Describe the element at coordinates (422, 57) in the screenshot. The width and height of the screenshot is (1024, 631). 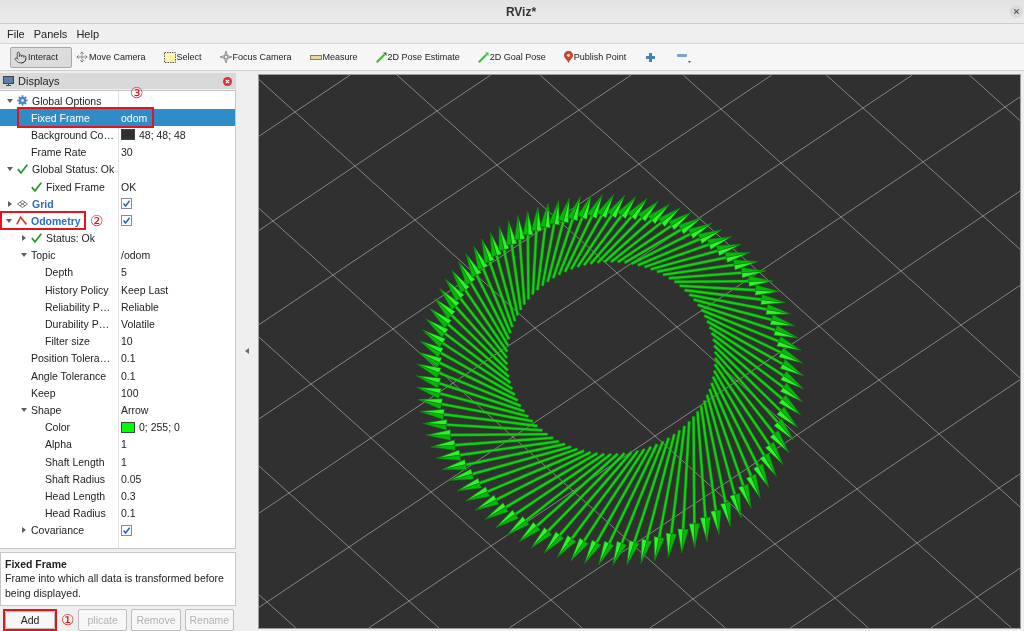
I see `tool-button: 2D Pose Estimate` at that location.